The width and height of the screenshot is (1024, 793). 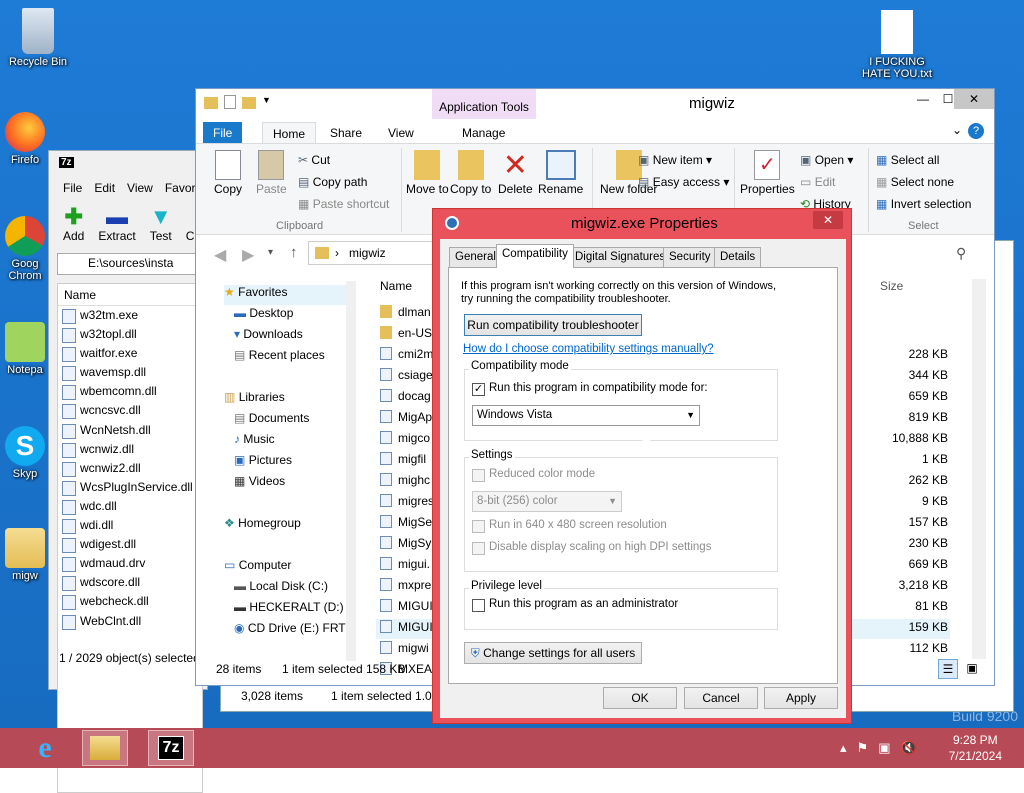 I want to click on edit-button: ▭ Edit, so click(x=817, y=182).